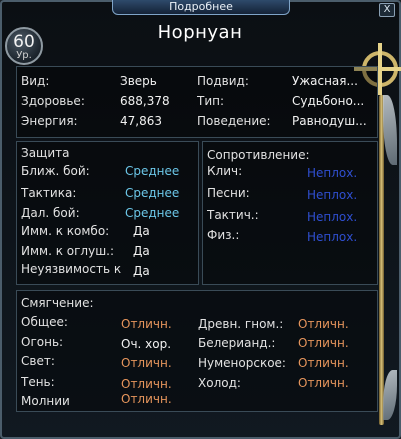 The width and height of the screenshot is (401, 439). What do you see at coordinates (228, 193) in the screenshot?
I see `resistance-label: Песни:` at bounding box center [228, 193].